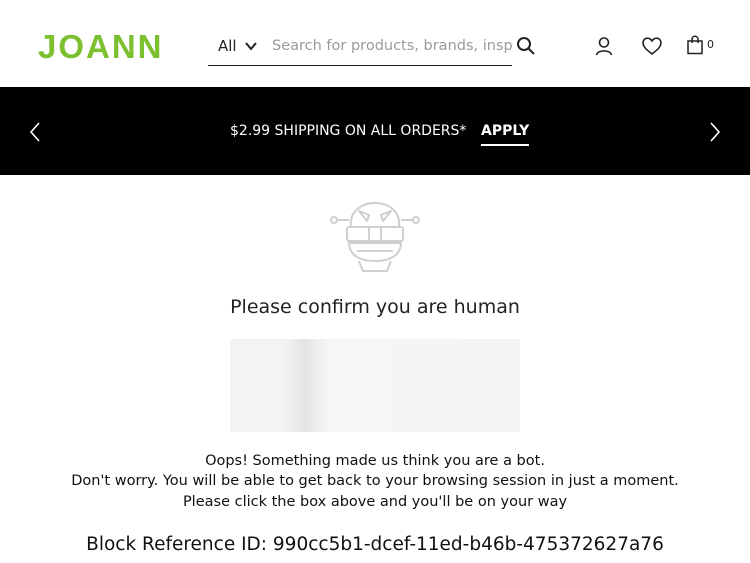 The height and width of the screenshot is (563, 750). Describe the element at coordinates (715, 132) in the screenshot. I see `chevron-right-icon` at that location.